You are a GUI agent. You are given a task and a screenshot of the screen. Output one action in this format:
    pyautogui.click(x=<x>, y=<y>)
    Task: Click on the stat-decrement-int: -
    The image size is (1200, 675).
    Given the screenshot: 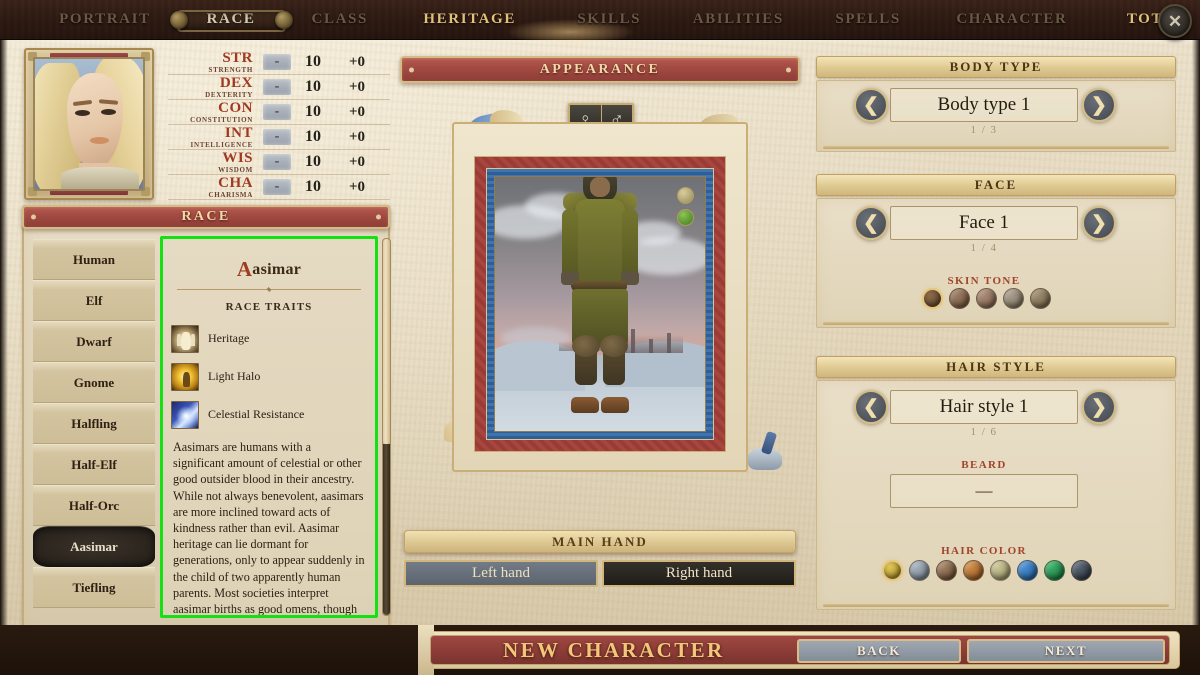 What is the action you would take?
    pyautogui.click(x=277, y=137)
    